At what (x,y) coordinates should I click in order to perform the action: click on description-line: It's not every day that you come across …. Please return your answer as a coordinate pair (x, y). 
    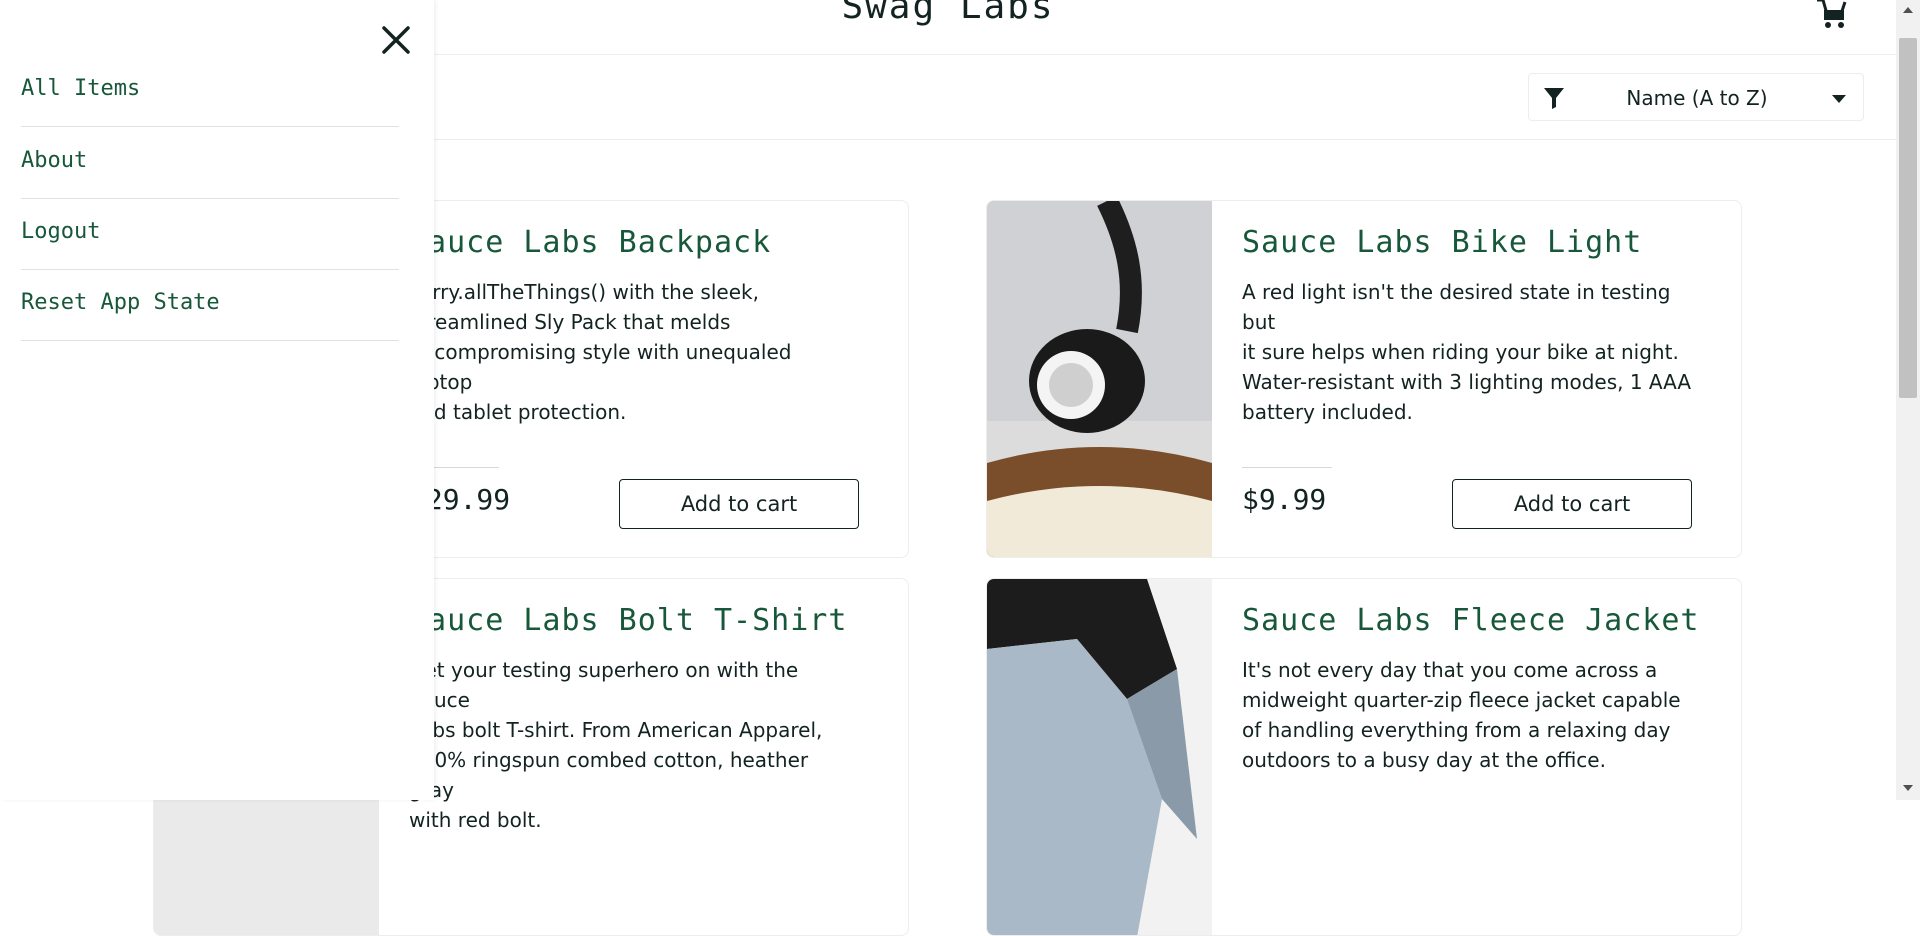
    Looking at the image, I should click on (1450, 670).